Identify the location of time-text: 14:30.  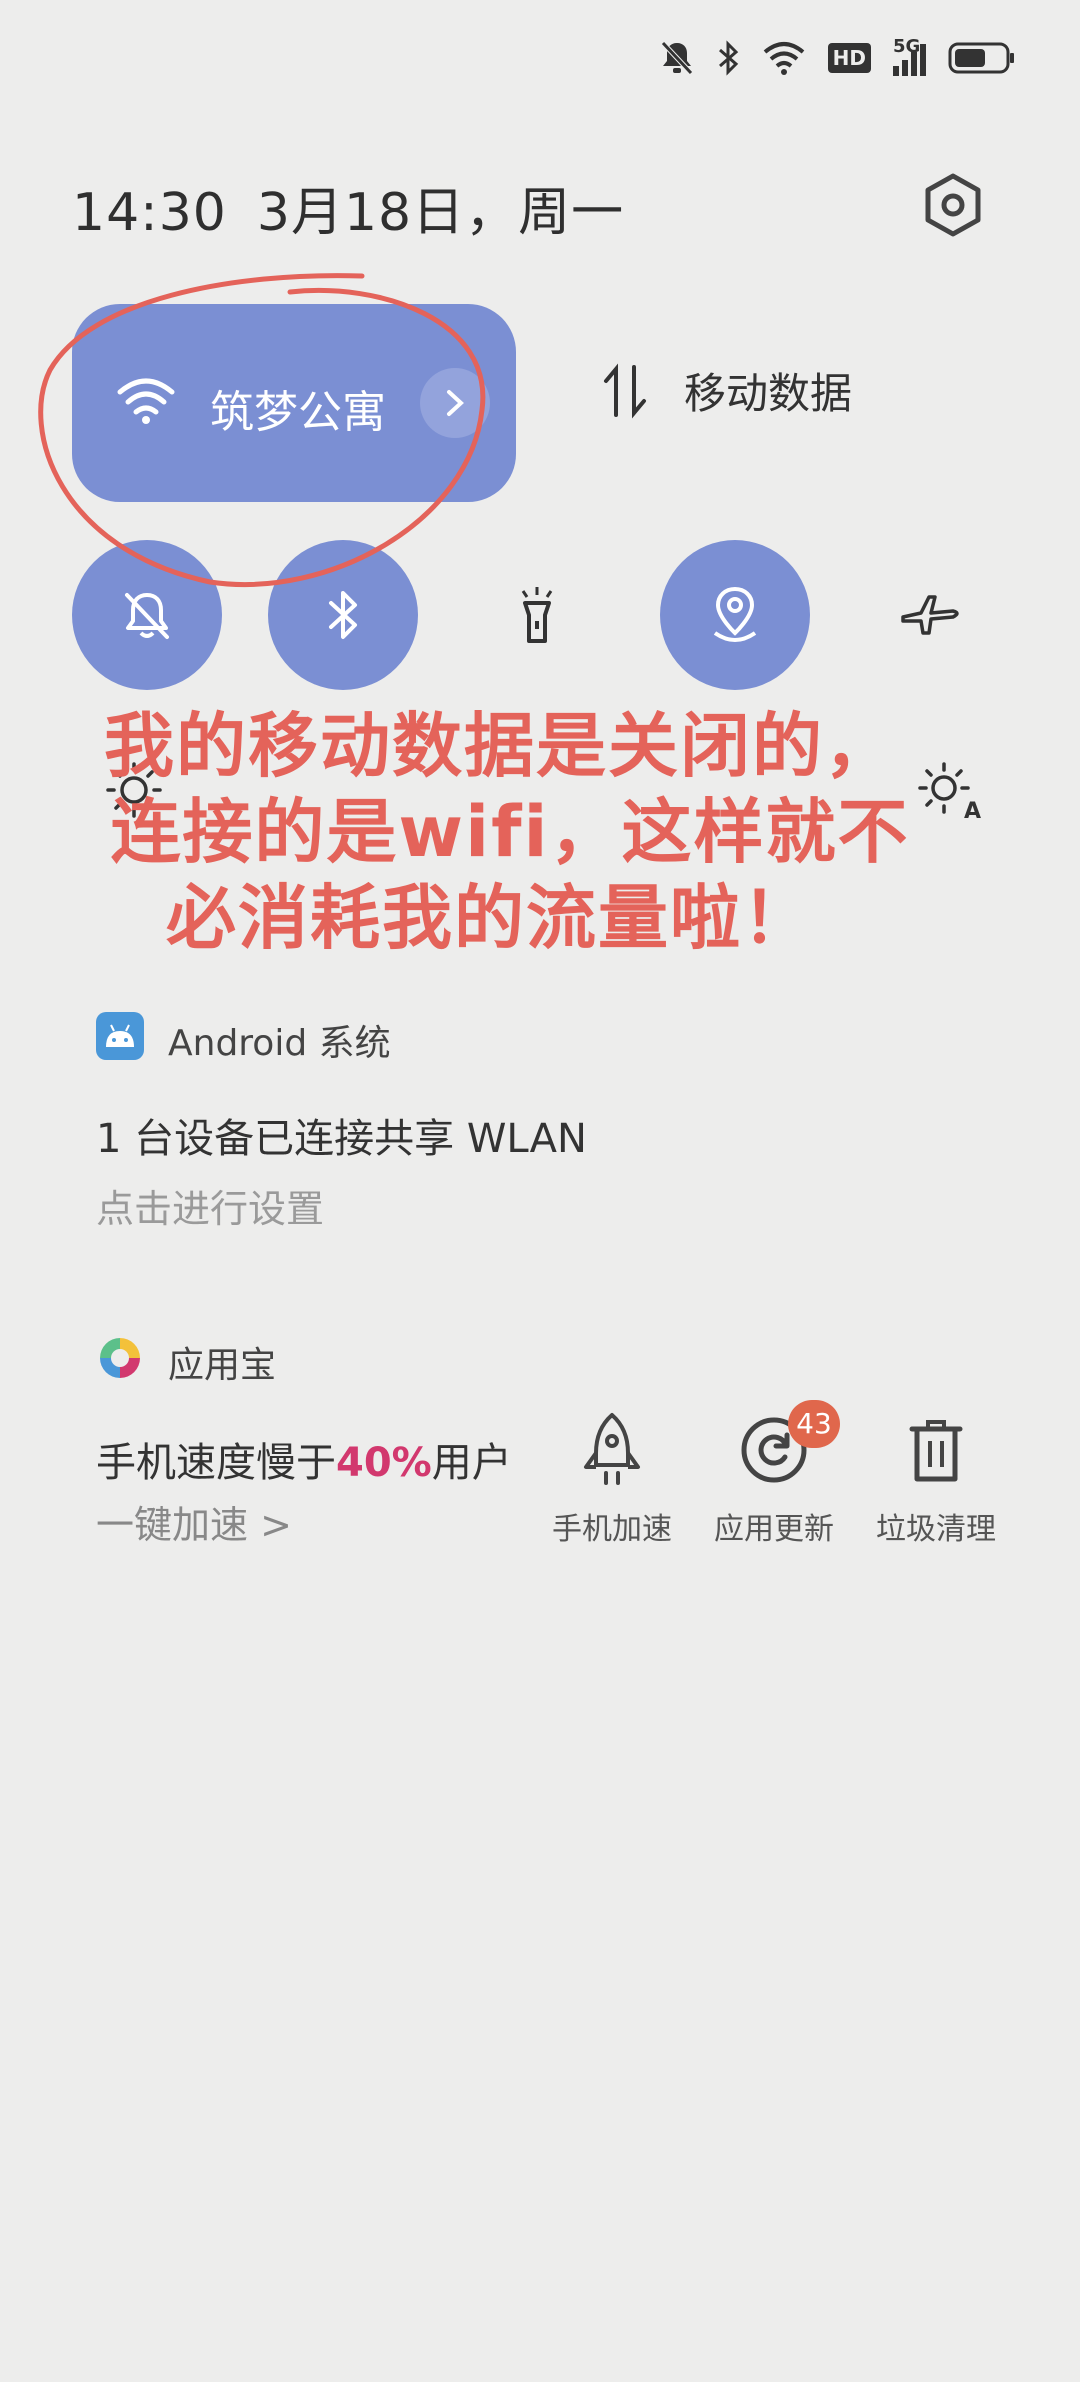
(149, 213).